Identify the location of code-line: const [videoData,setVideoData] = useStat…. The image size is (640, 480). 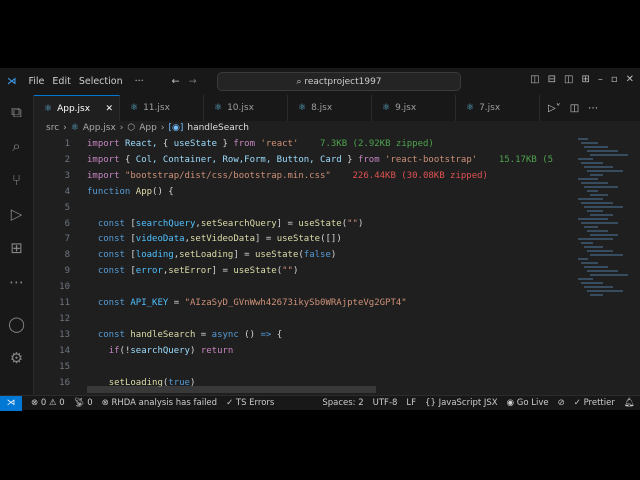
(214, 239).